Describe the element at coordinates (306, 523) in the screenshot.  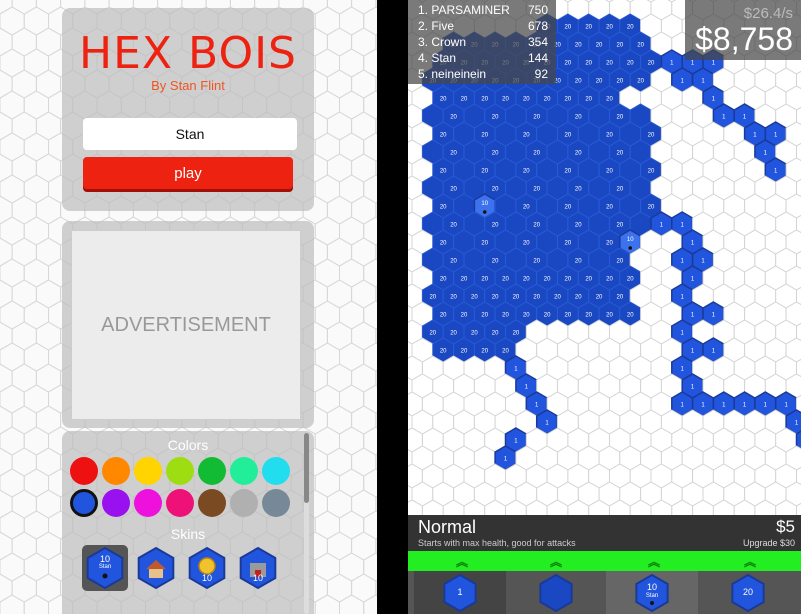
I see `menu-scrollbar` at that location.